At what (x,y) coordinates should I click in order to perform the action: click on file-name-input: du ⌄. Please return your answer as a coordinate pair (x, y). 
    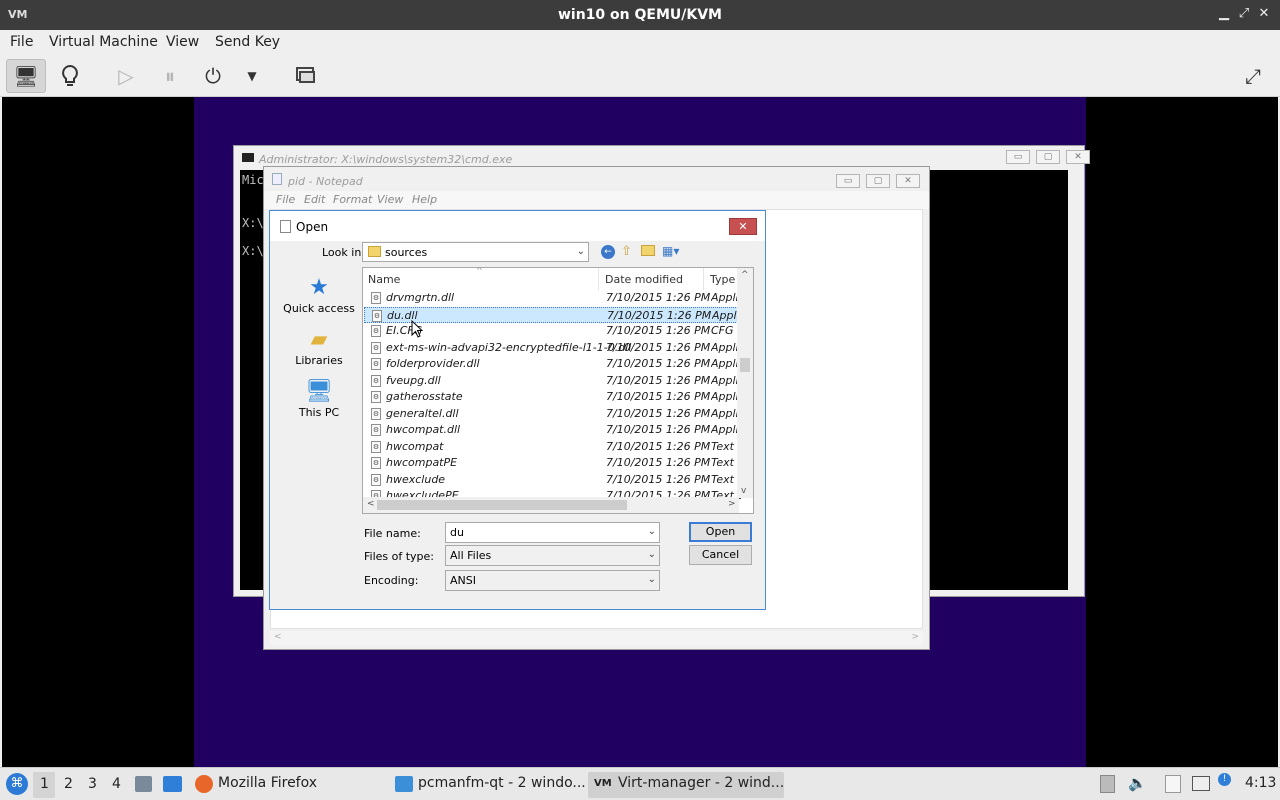
    Looking at the image, I should click on (552, 532).